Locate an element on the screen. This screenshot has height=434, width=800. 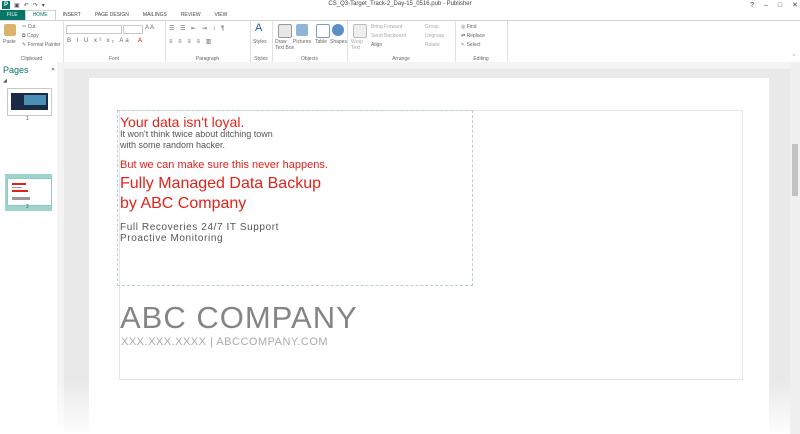
scrollbar-thumb is located at coordinates (795, 170).